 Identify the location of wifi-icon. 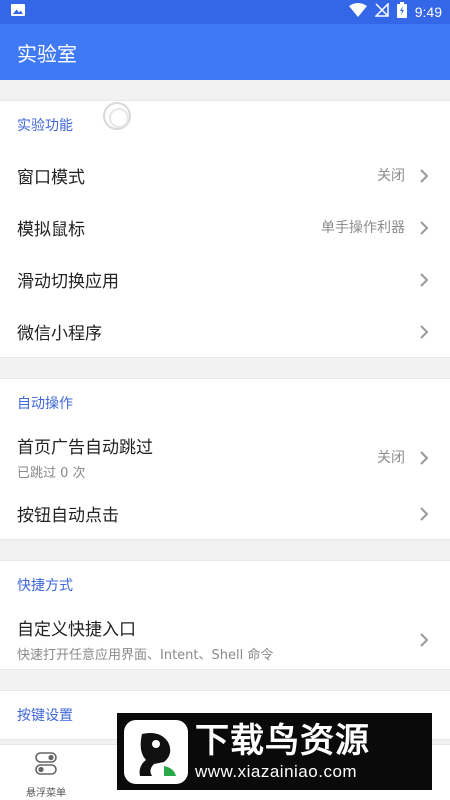
(357, 12).